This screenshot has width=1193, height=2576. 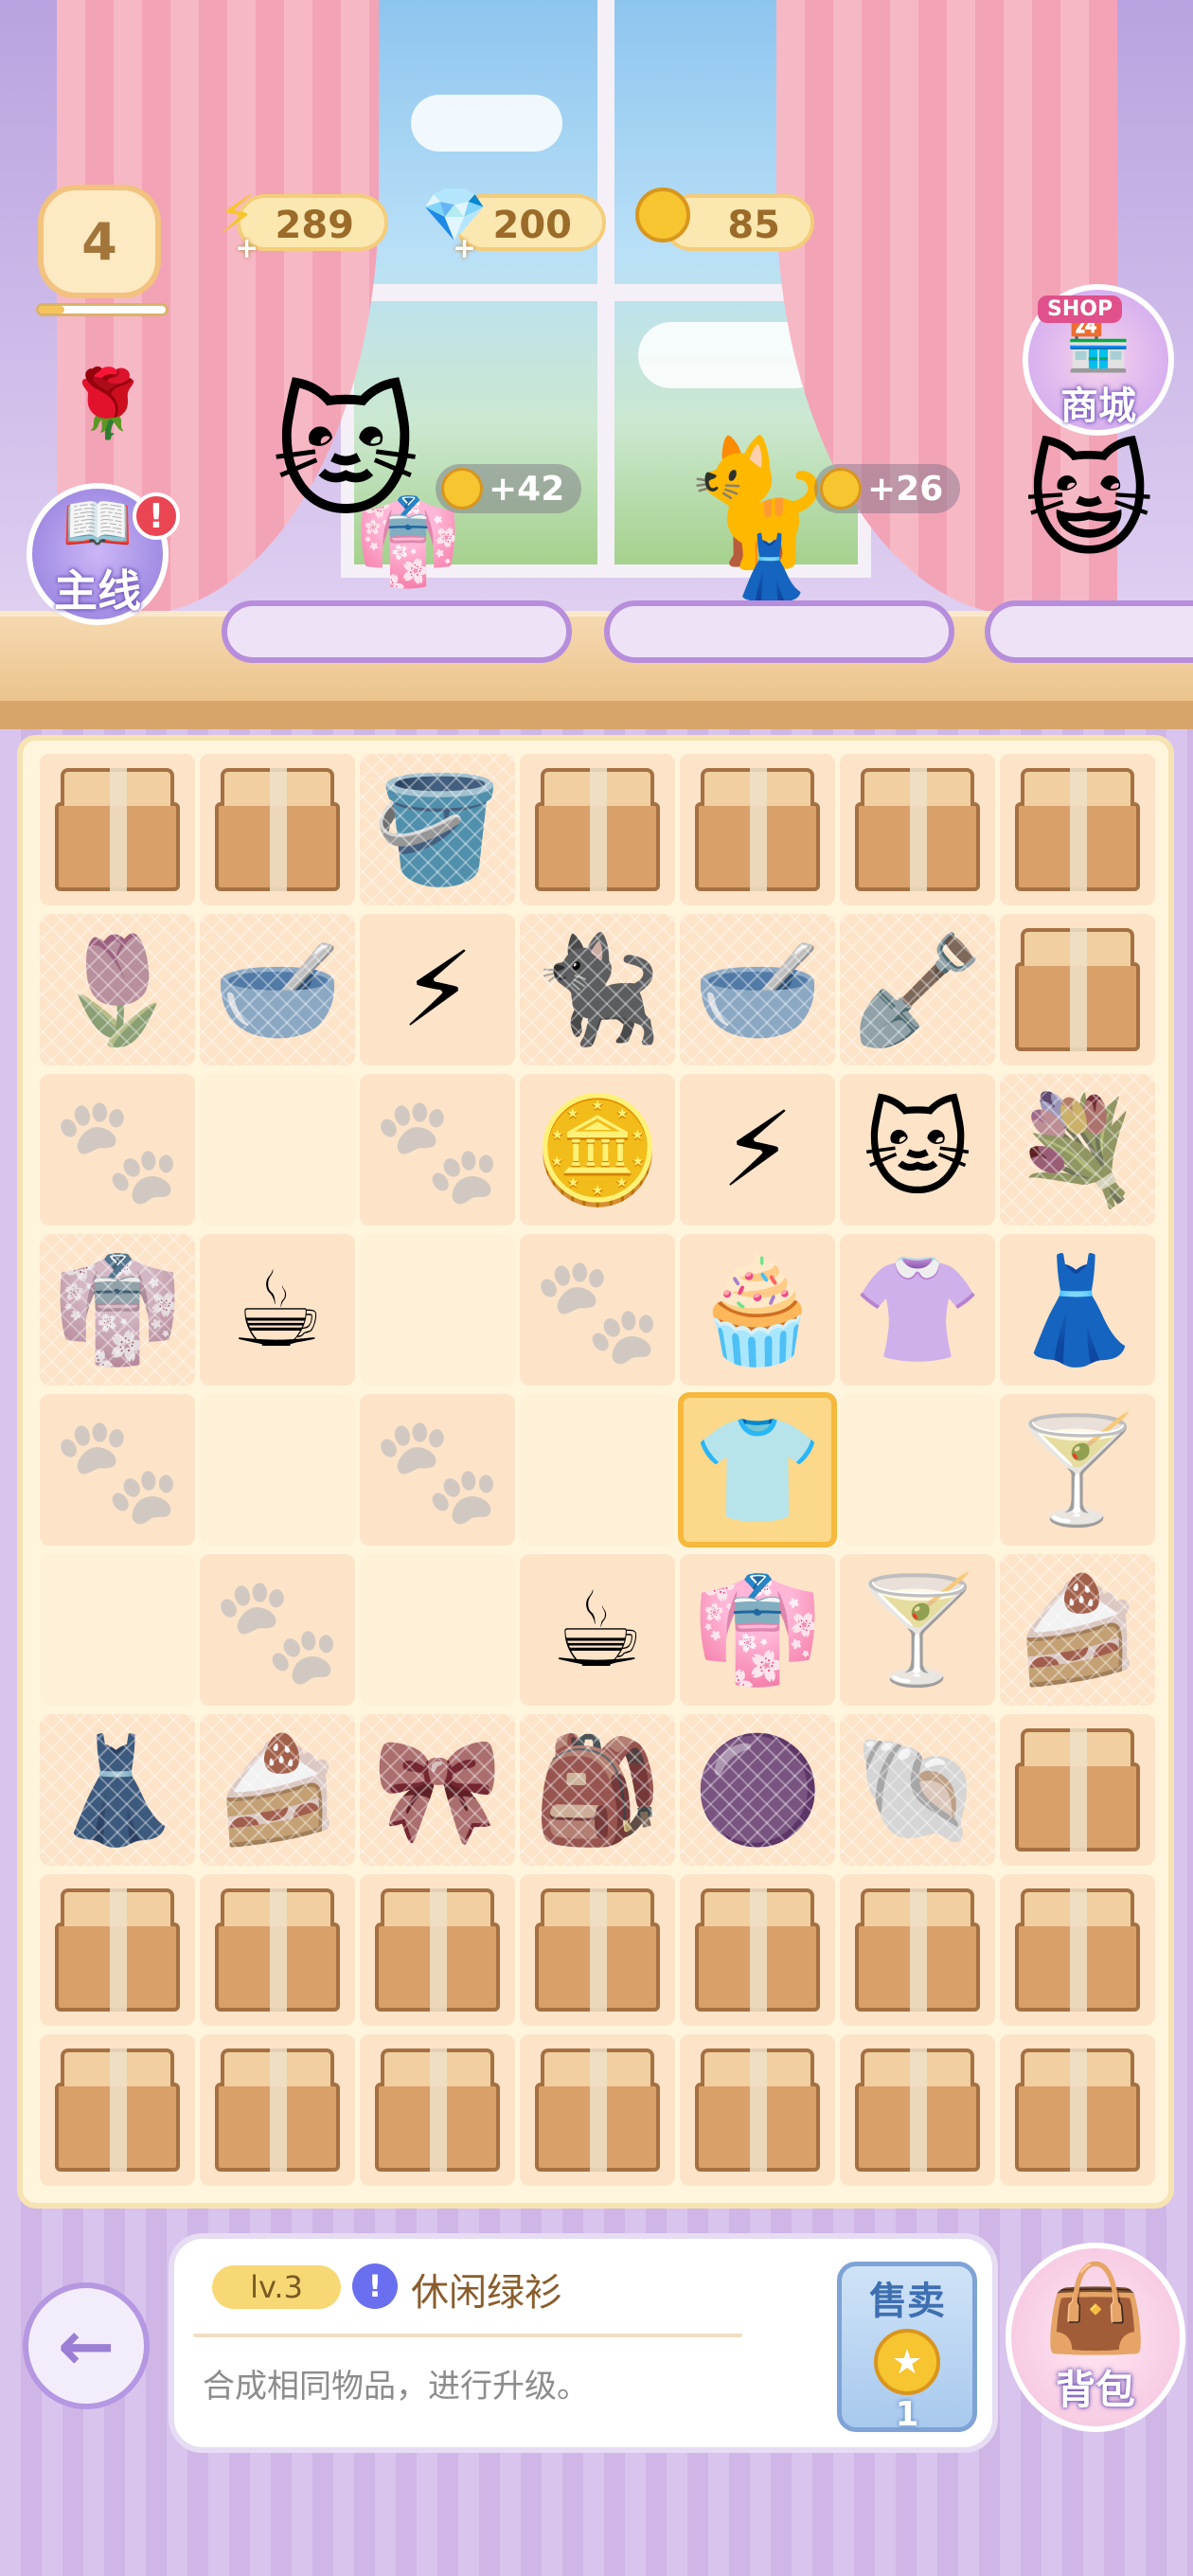 I want to click on board-cell-selected: 👕, so click(x=757, y=1469).